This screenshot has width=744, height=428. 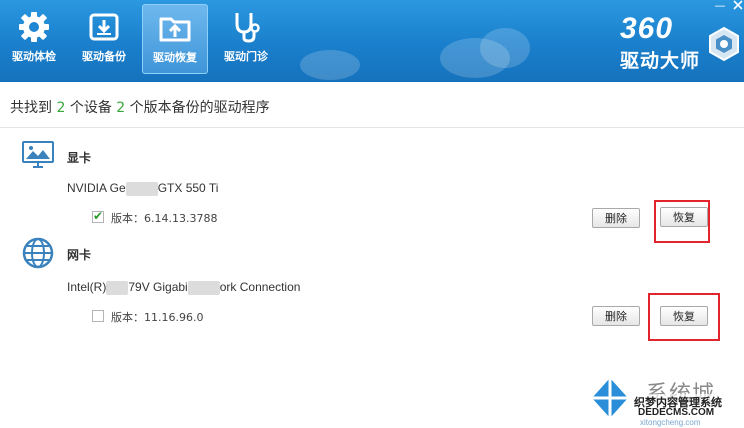 What do you see at coordinates (175, 29) in the screenshot?
I see `upload-folder-icon` at bounding box center [175, 29].